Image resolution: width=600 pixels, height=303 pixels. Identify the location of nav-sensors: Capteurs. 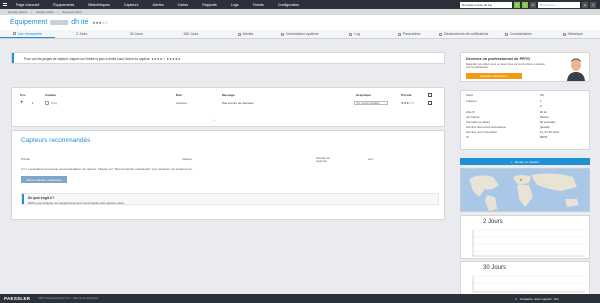
(131, 5).